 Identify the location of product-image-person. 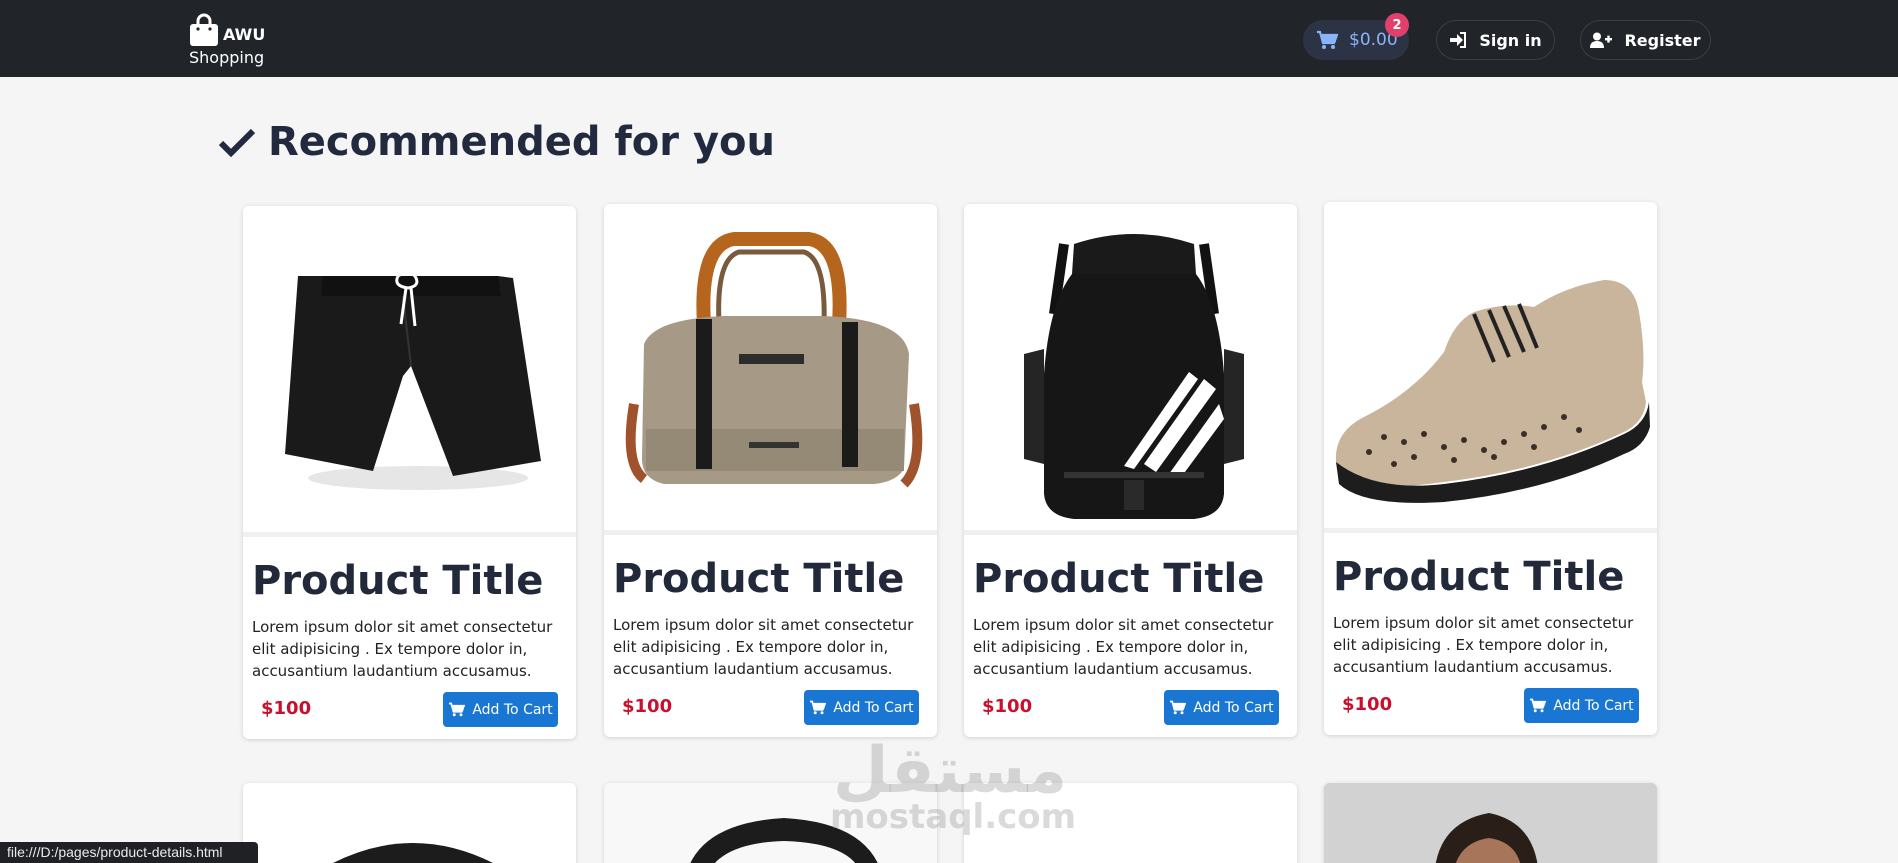
(1490, 823).